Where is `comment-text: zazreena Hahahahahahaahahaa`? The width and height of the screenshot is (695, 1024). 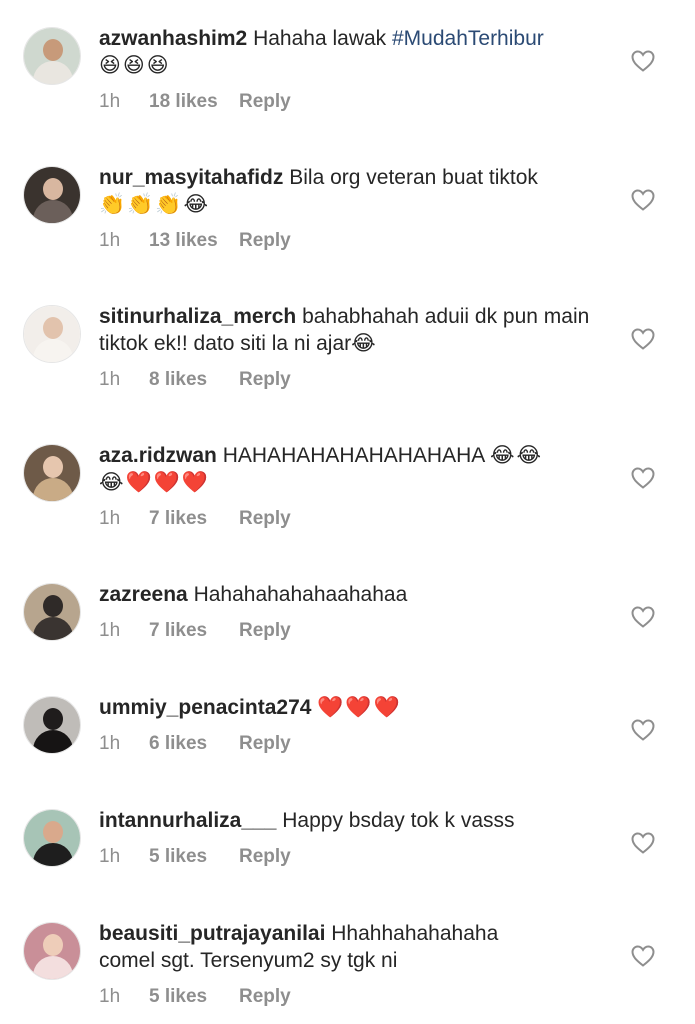 comment-text: zazreena Hahahahahahaahahaa is located at coordinates (349, 594).